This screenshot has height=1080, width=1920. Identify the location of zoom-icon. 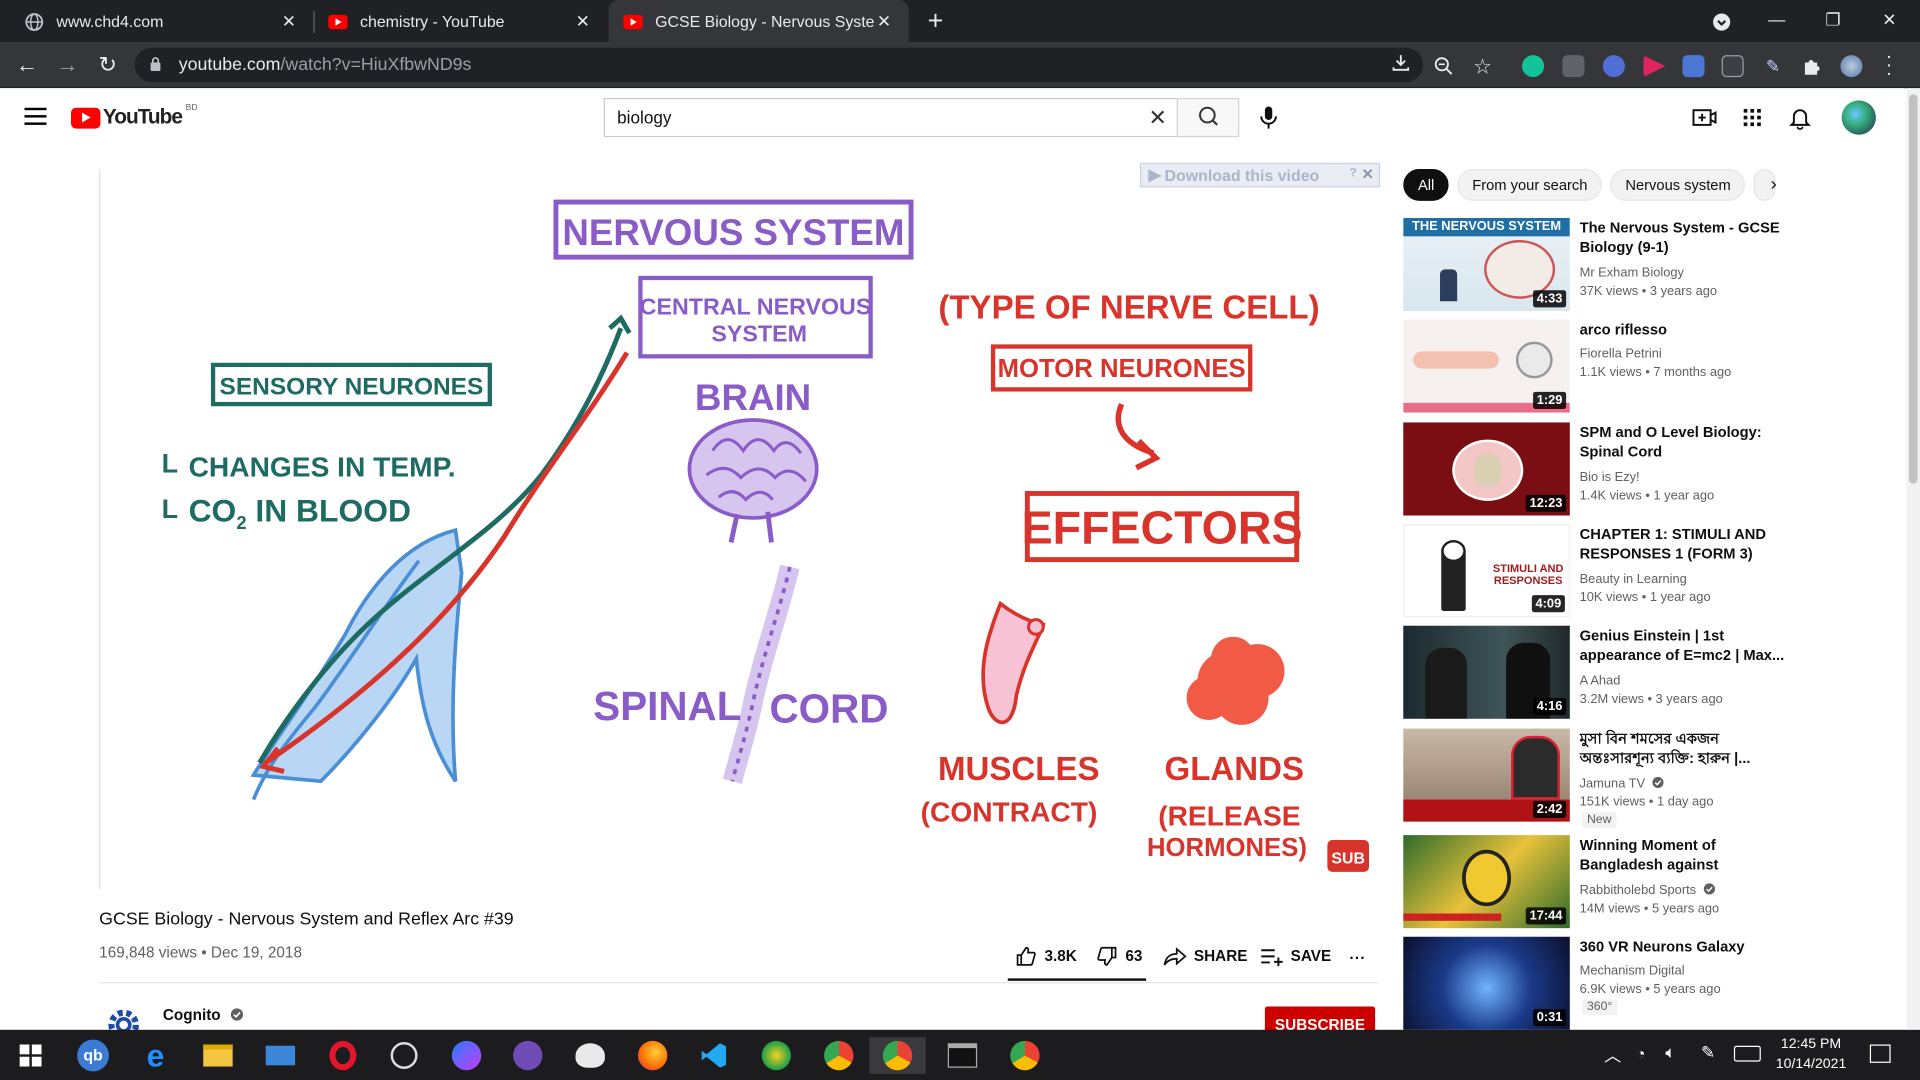
(1444, 69).